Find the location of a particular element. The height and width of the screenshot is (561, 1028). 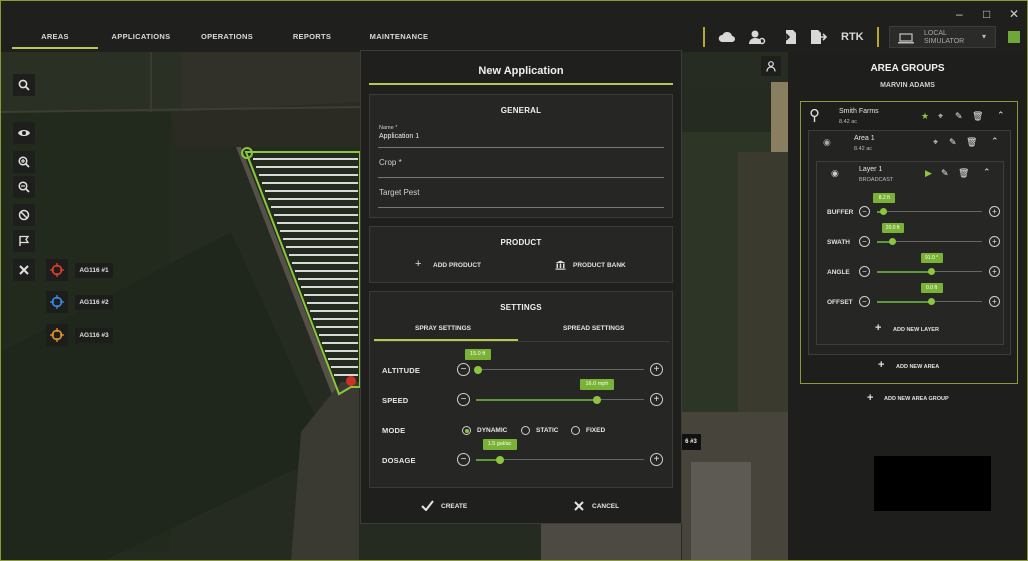

target-pest-field: Target Pest is located at coordinates (521, 195).